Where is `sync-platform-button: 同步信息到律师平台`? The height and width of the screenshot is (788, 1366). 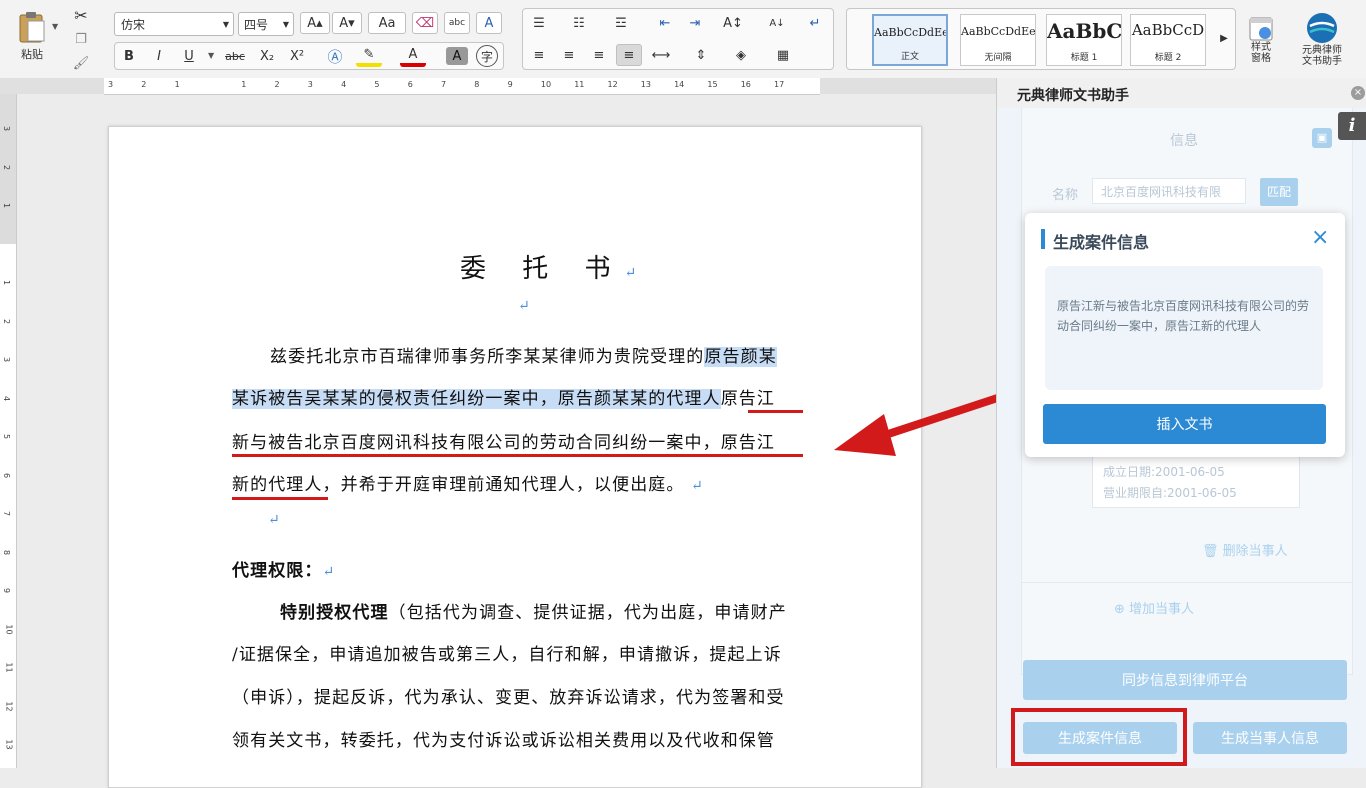
sync-platform-button: 同步信息到律师平台 is located at coordinates (1185, 680).